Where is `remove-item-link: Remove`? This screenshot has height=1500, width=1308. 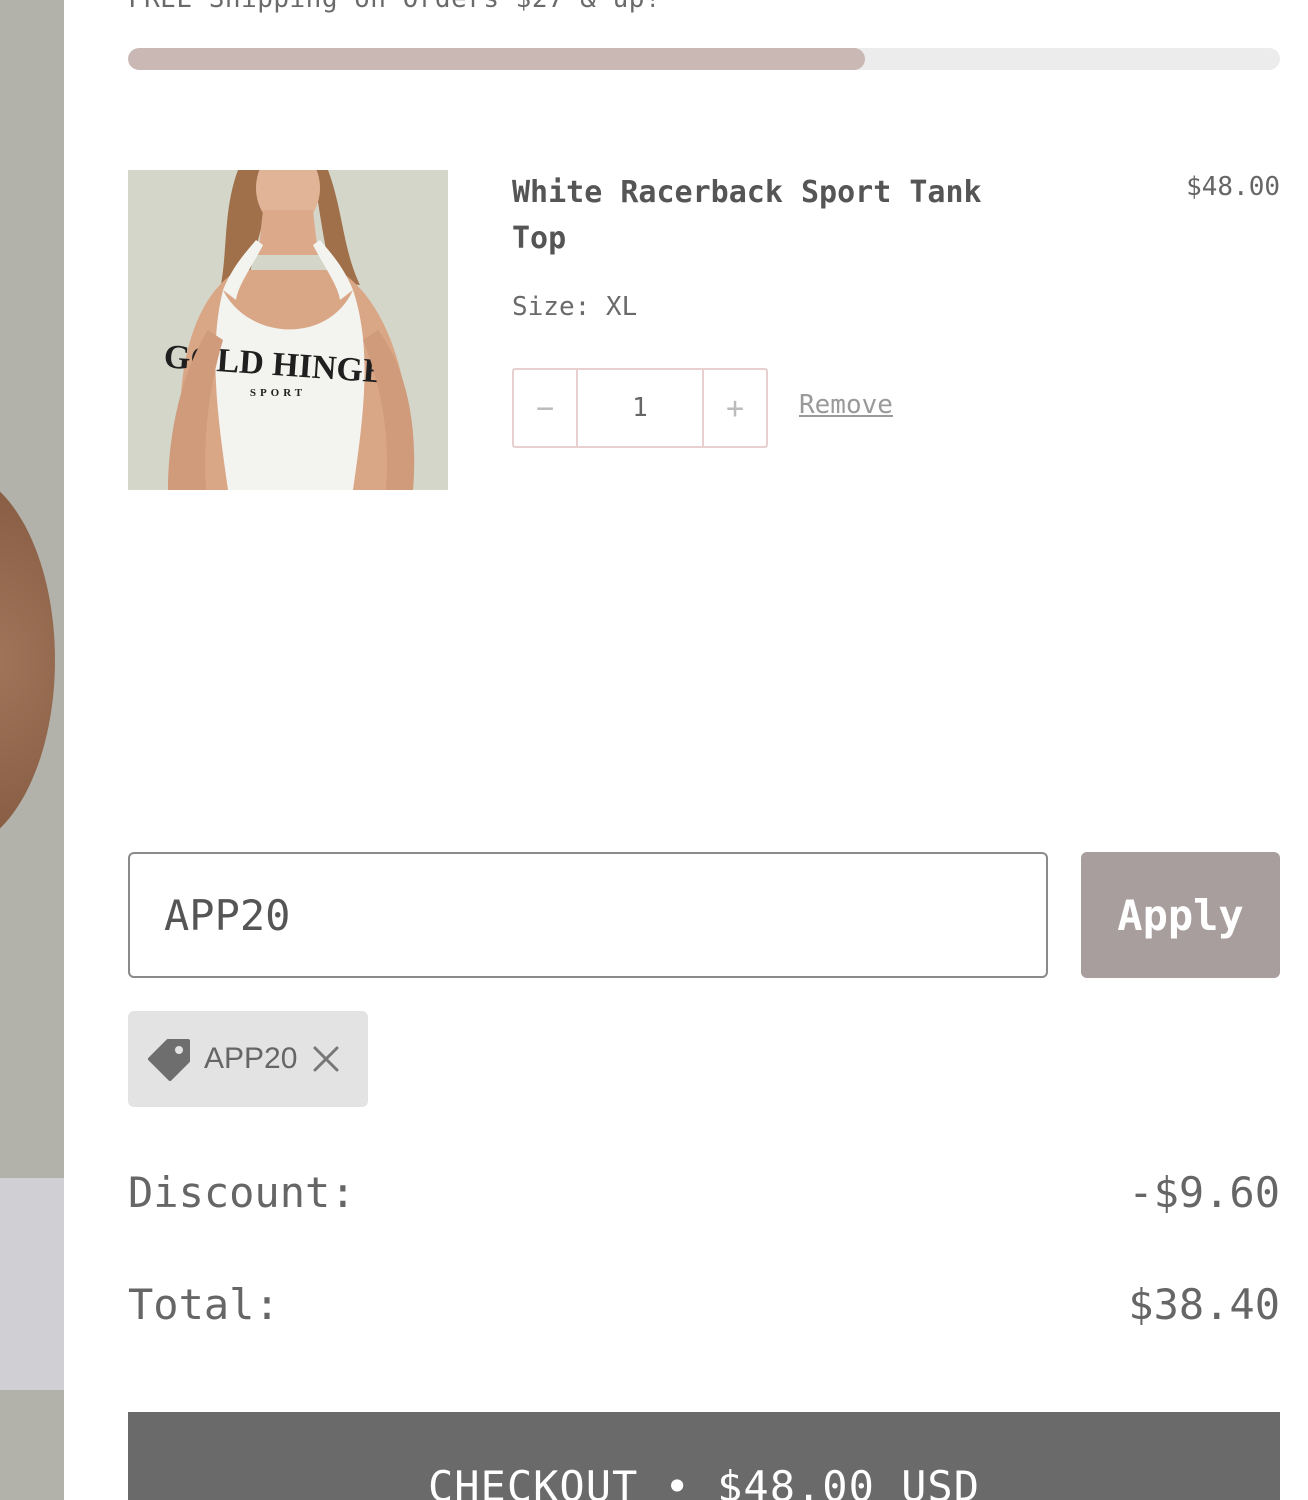
remove-item-link: Remove is located at coordinates (846, 405).